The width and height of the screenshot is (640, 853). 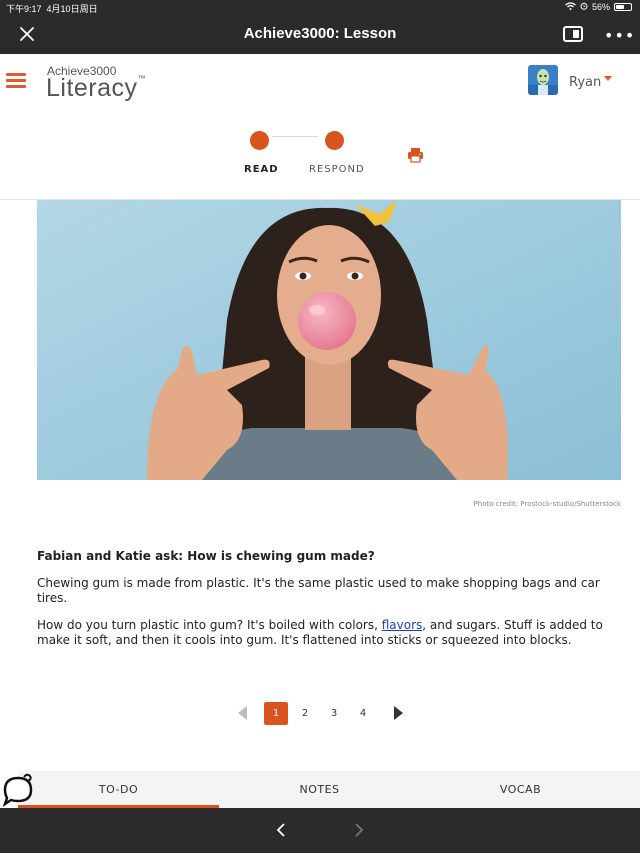 I want to click on page-4: 4, so click(x=363, y=713).